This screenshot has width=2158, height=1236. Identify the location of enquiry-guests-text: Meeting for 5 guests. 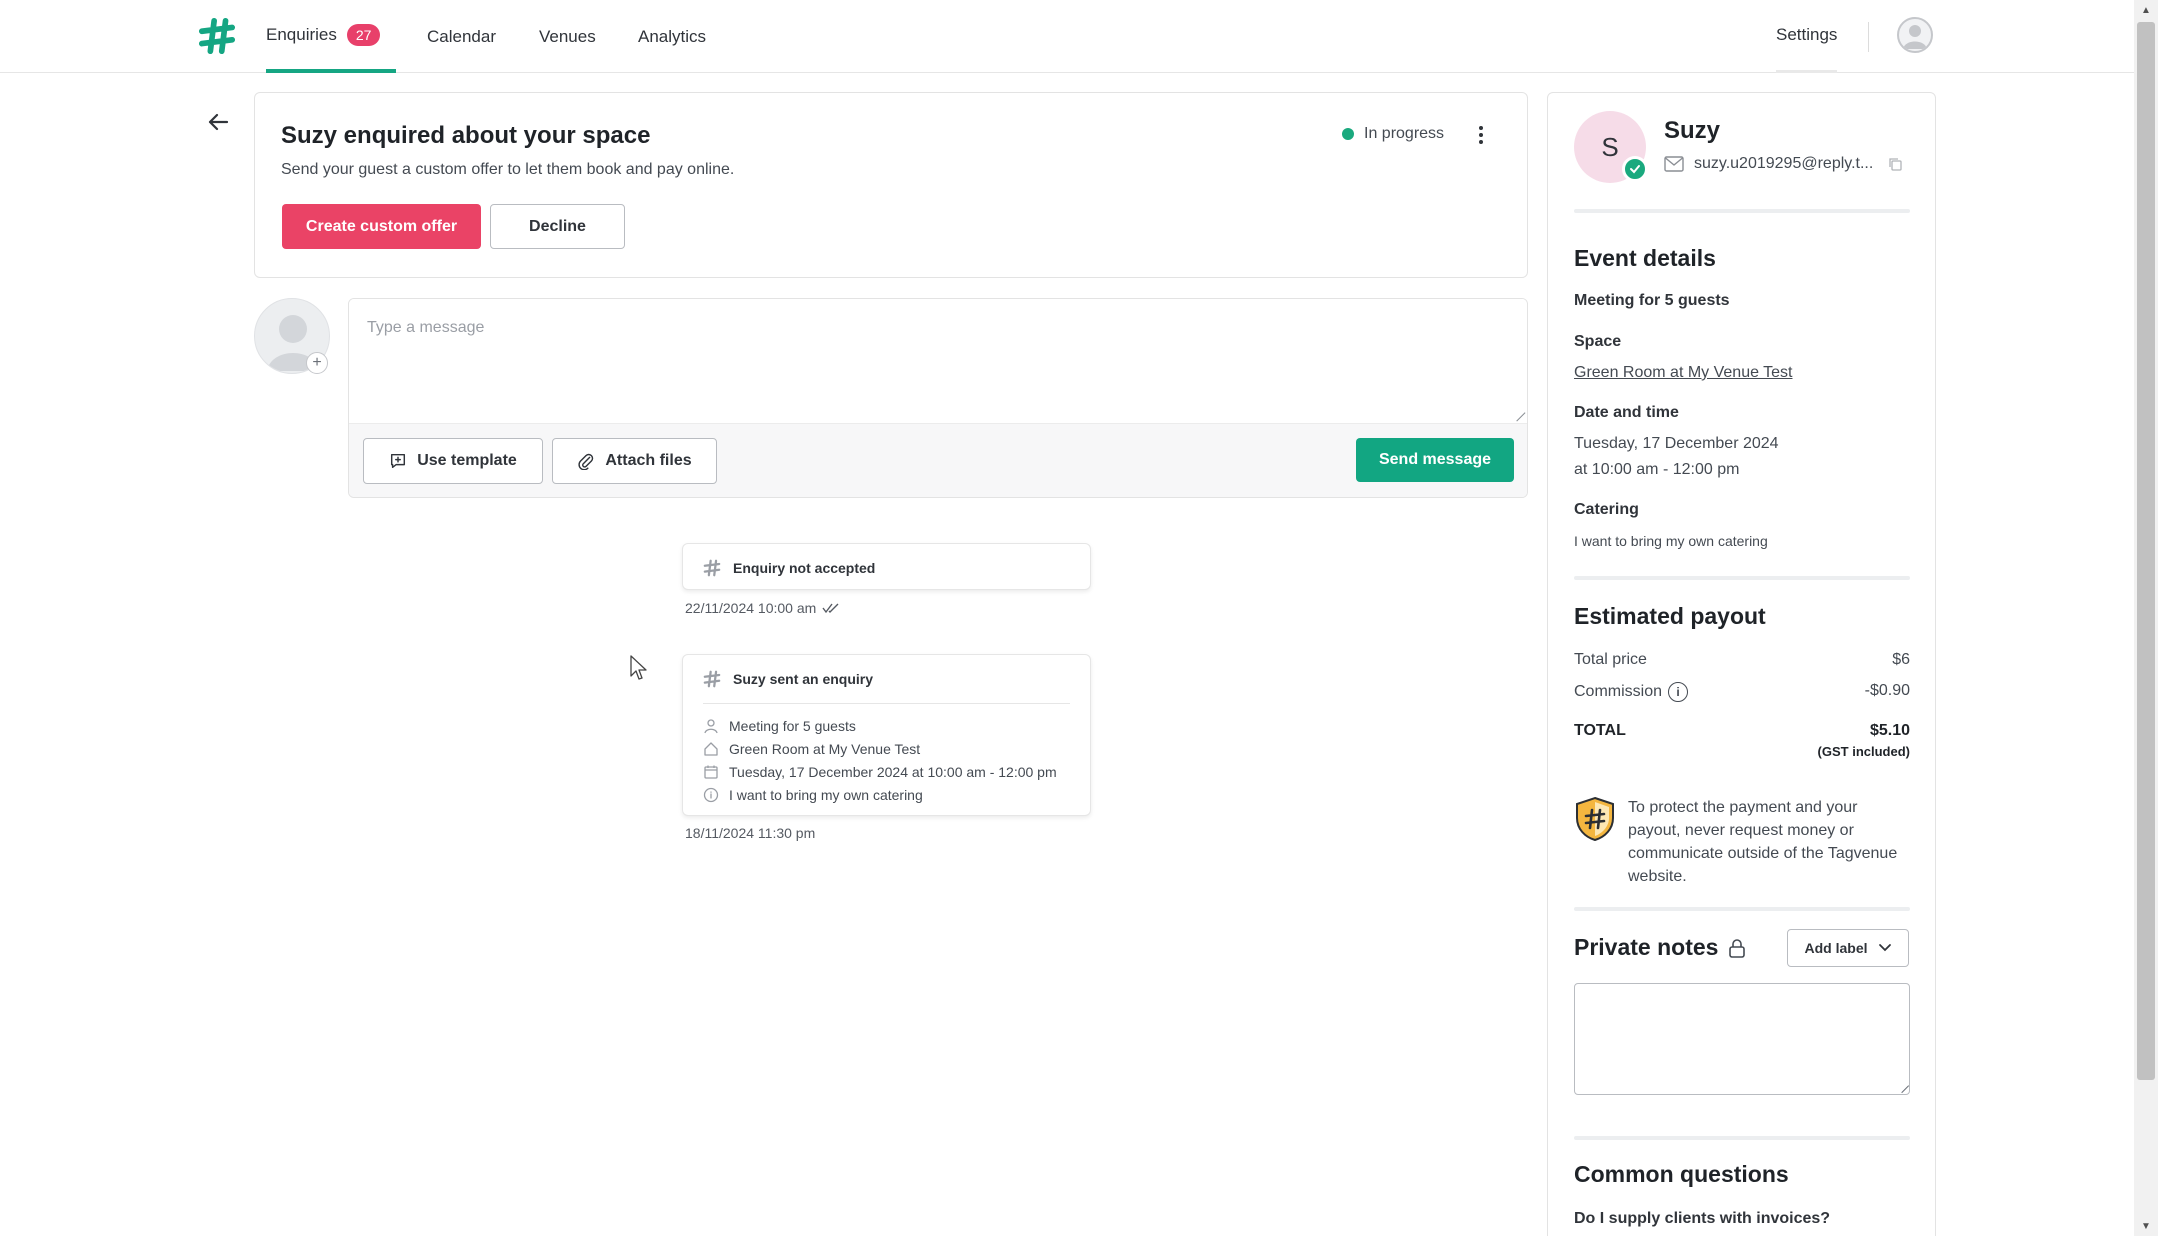
(792, 725).